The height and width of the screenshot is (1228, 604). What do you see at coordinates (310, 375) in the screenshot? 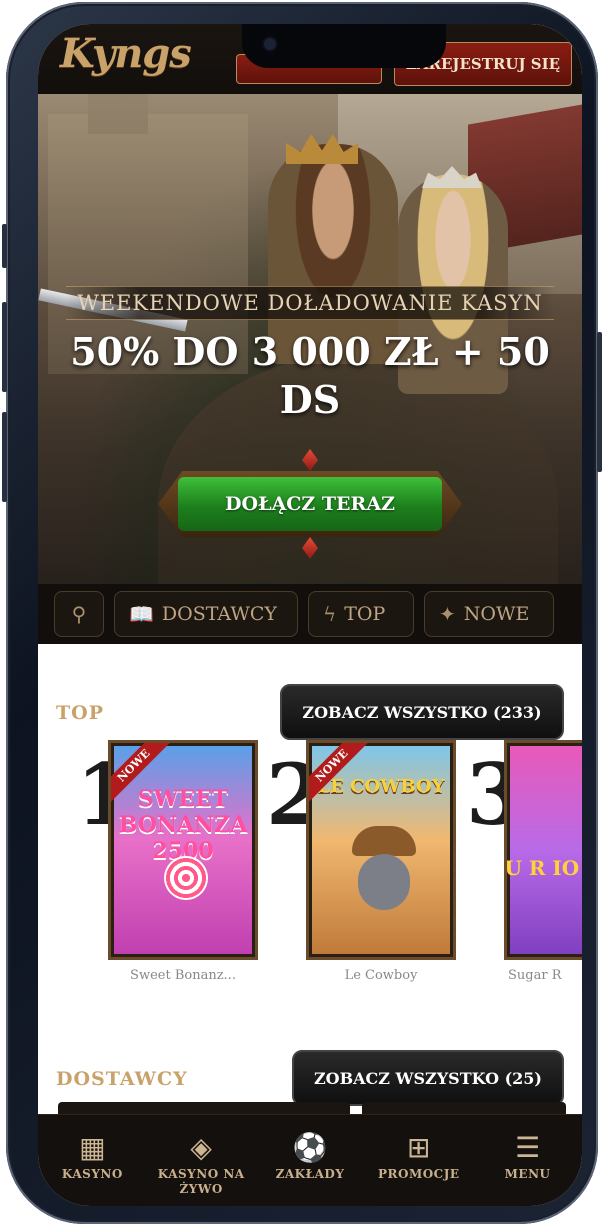
I see `promo-title: 50% DO 3 000 ZŁ + 50 DS` at bounding box center [310, 375].